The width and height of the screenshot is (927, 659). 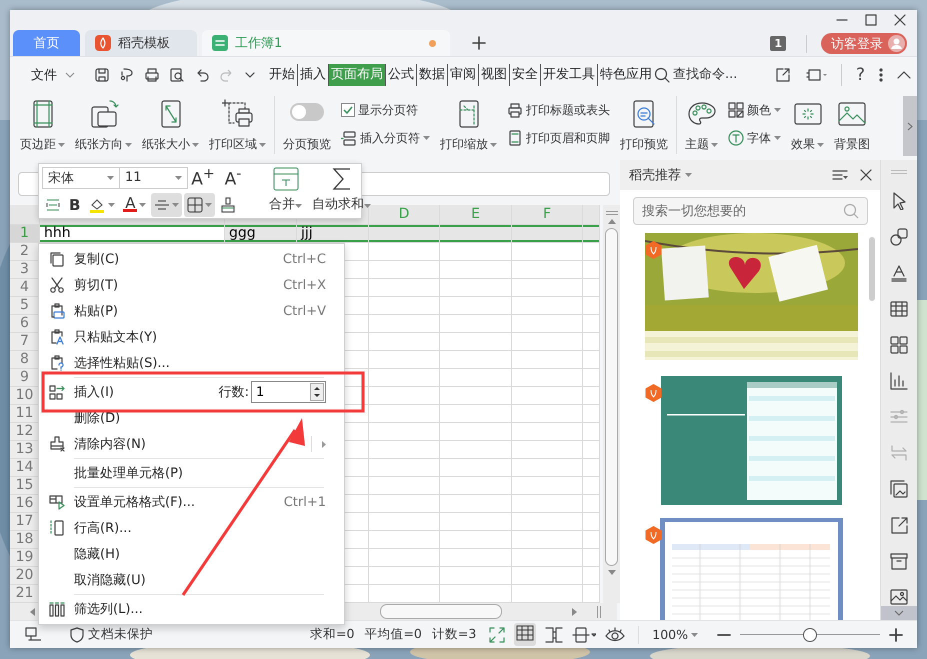 What do you see at coordinates (103, 125) in the screenshot?
I see `ribbon-button: 纸张方向` at bounding box center [103, 125].